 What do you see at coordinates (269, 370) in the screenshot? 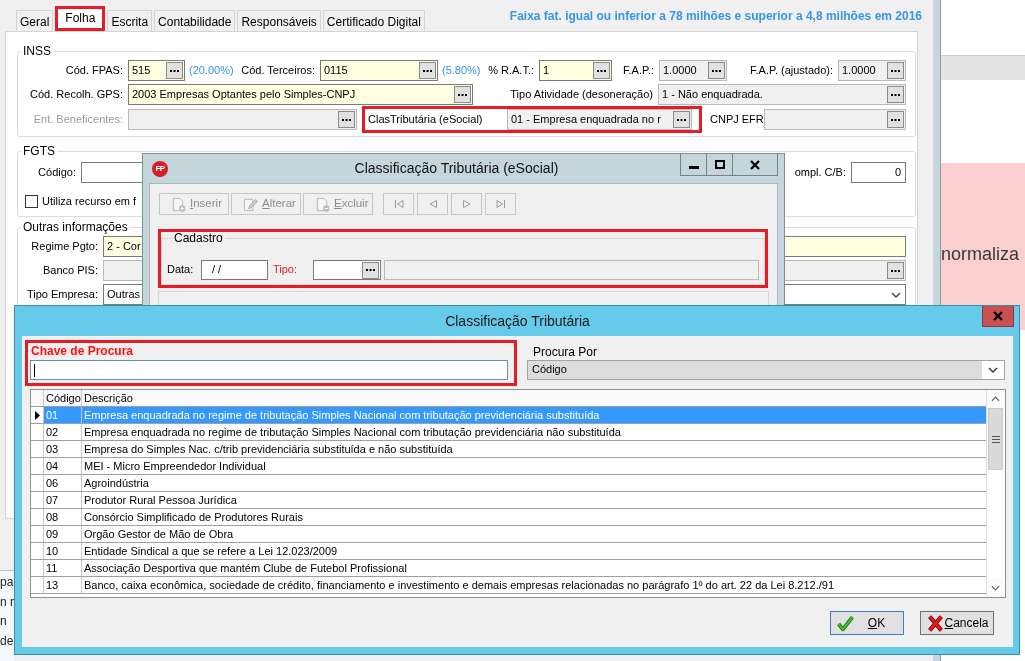
I see `search-field` at bounding box center [269, 370].